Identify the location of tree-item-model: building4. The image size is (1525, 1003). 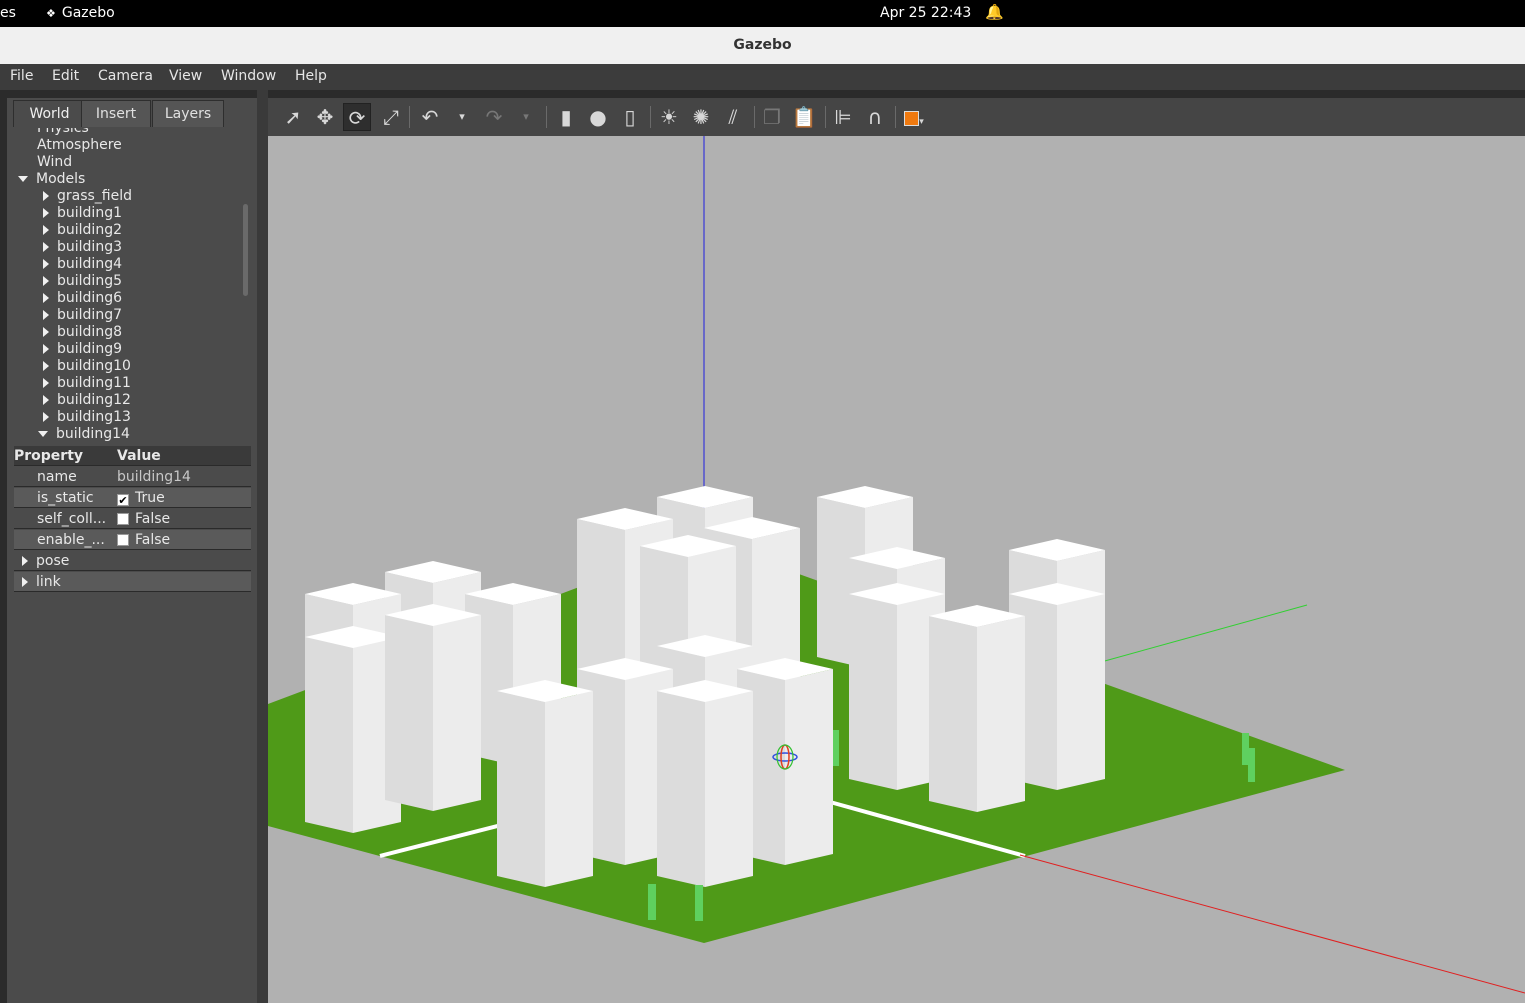
(82, 264).